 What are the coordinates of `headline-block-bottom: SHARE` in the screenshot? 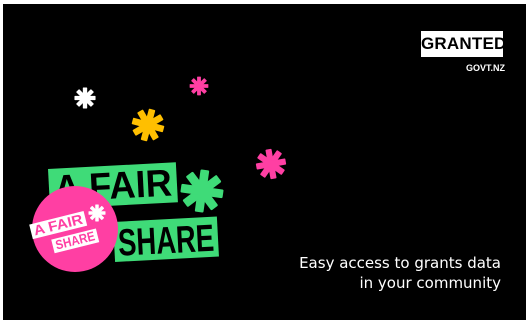 It's located at (166, 240).